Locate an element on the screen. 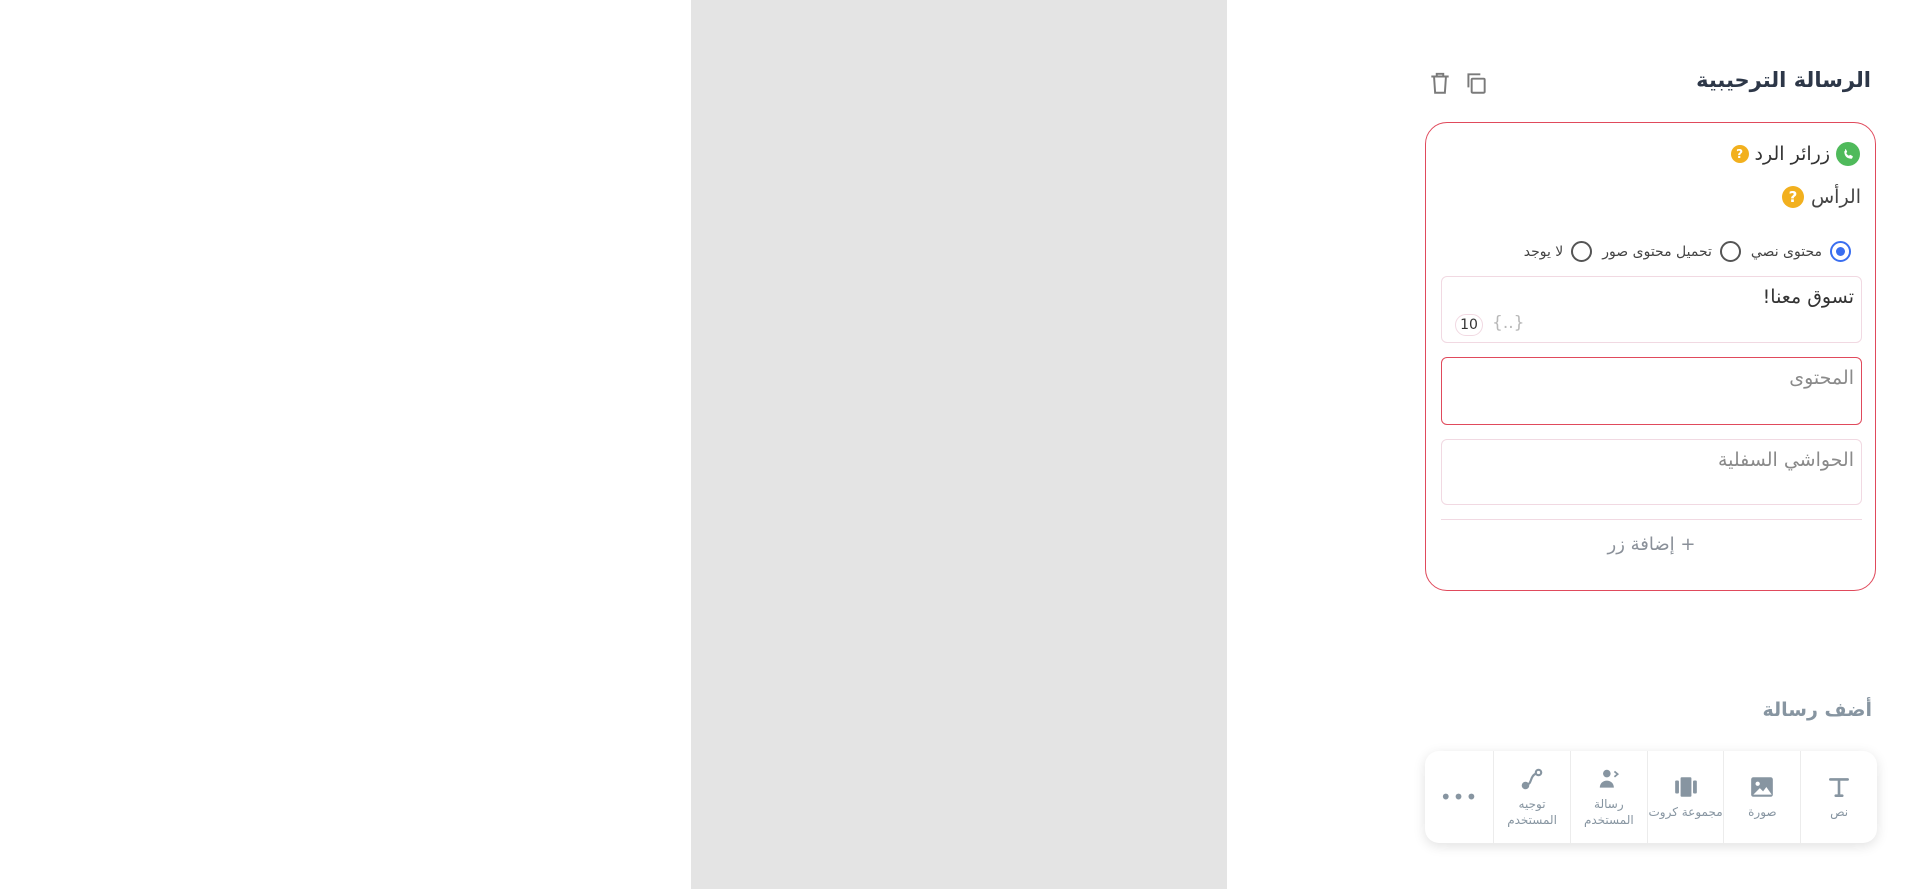 Image resolution: width=1920 pixels, height=889 pixels. tool-text: نص is located at coordinates (1838, 797).